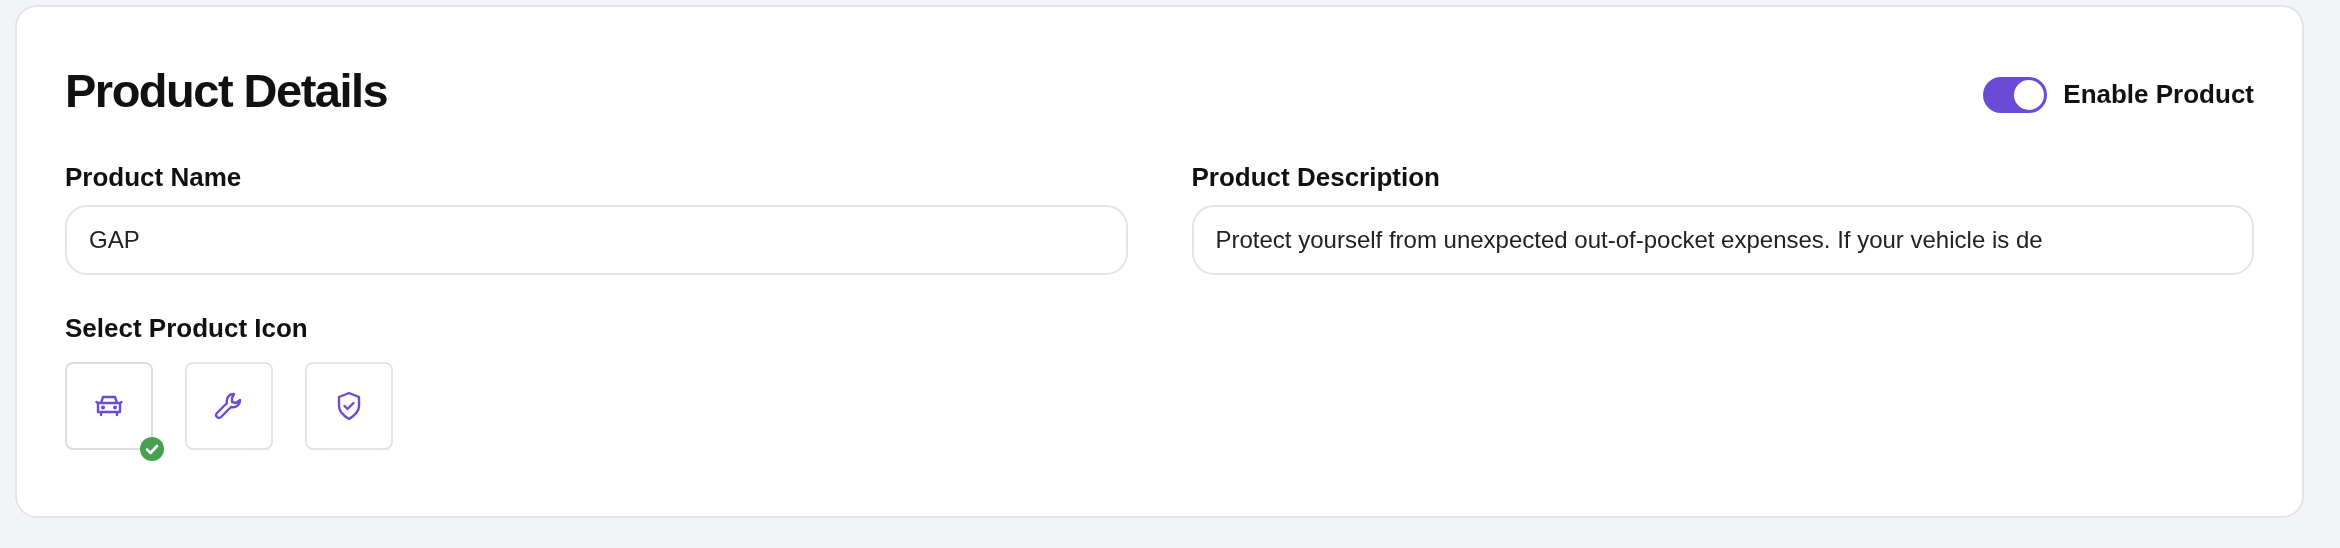 The image size is (2340, 548). Describe the element at coordinates (152, 449) in the screenshot. I see `check-badge-icon` at that location.